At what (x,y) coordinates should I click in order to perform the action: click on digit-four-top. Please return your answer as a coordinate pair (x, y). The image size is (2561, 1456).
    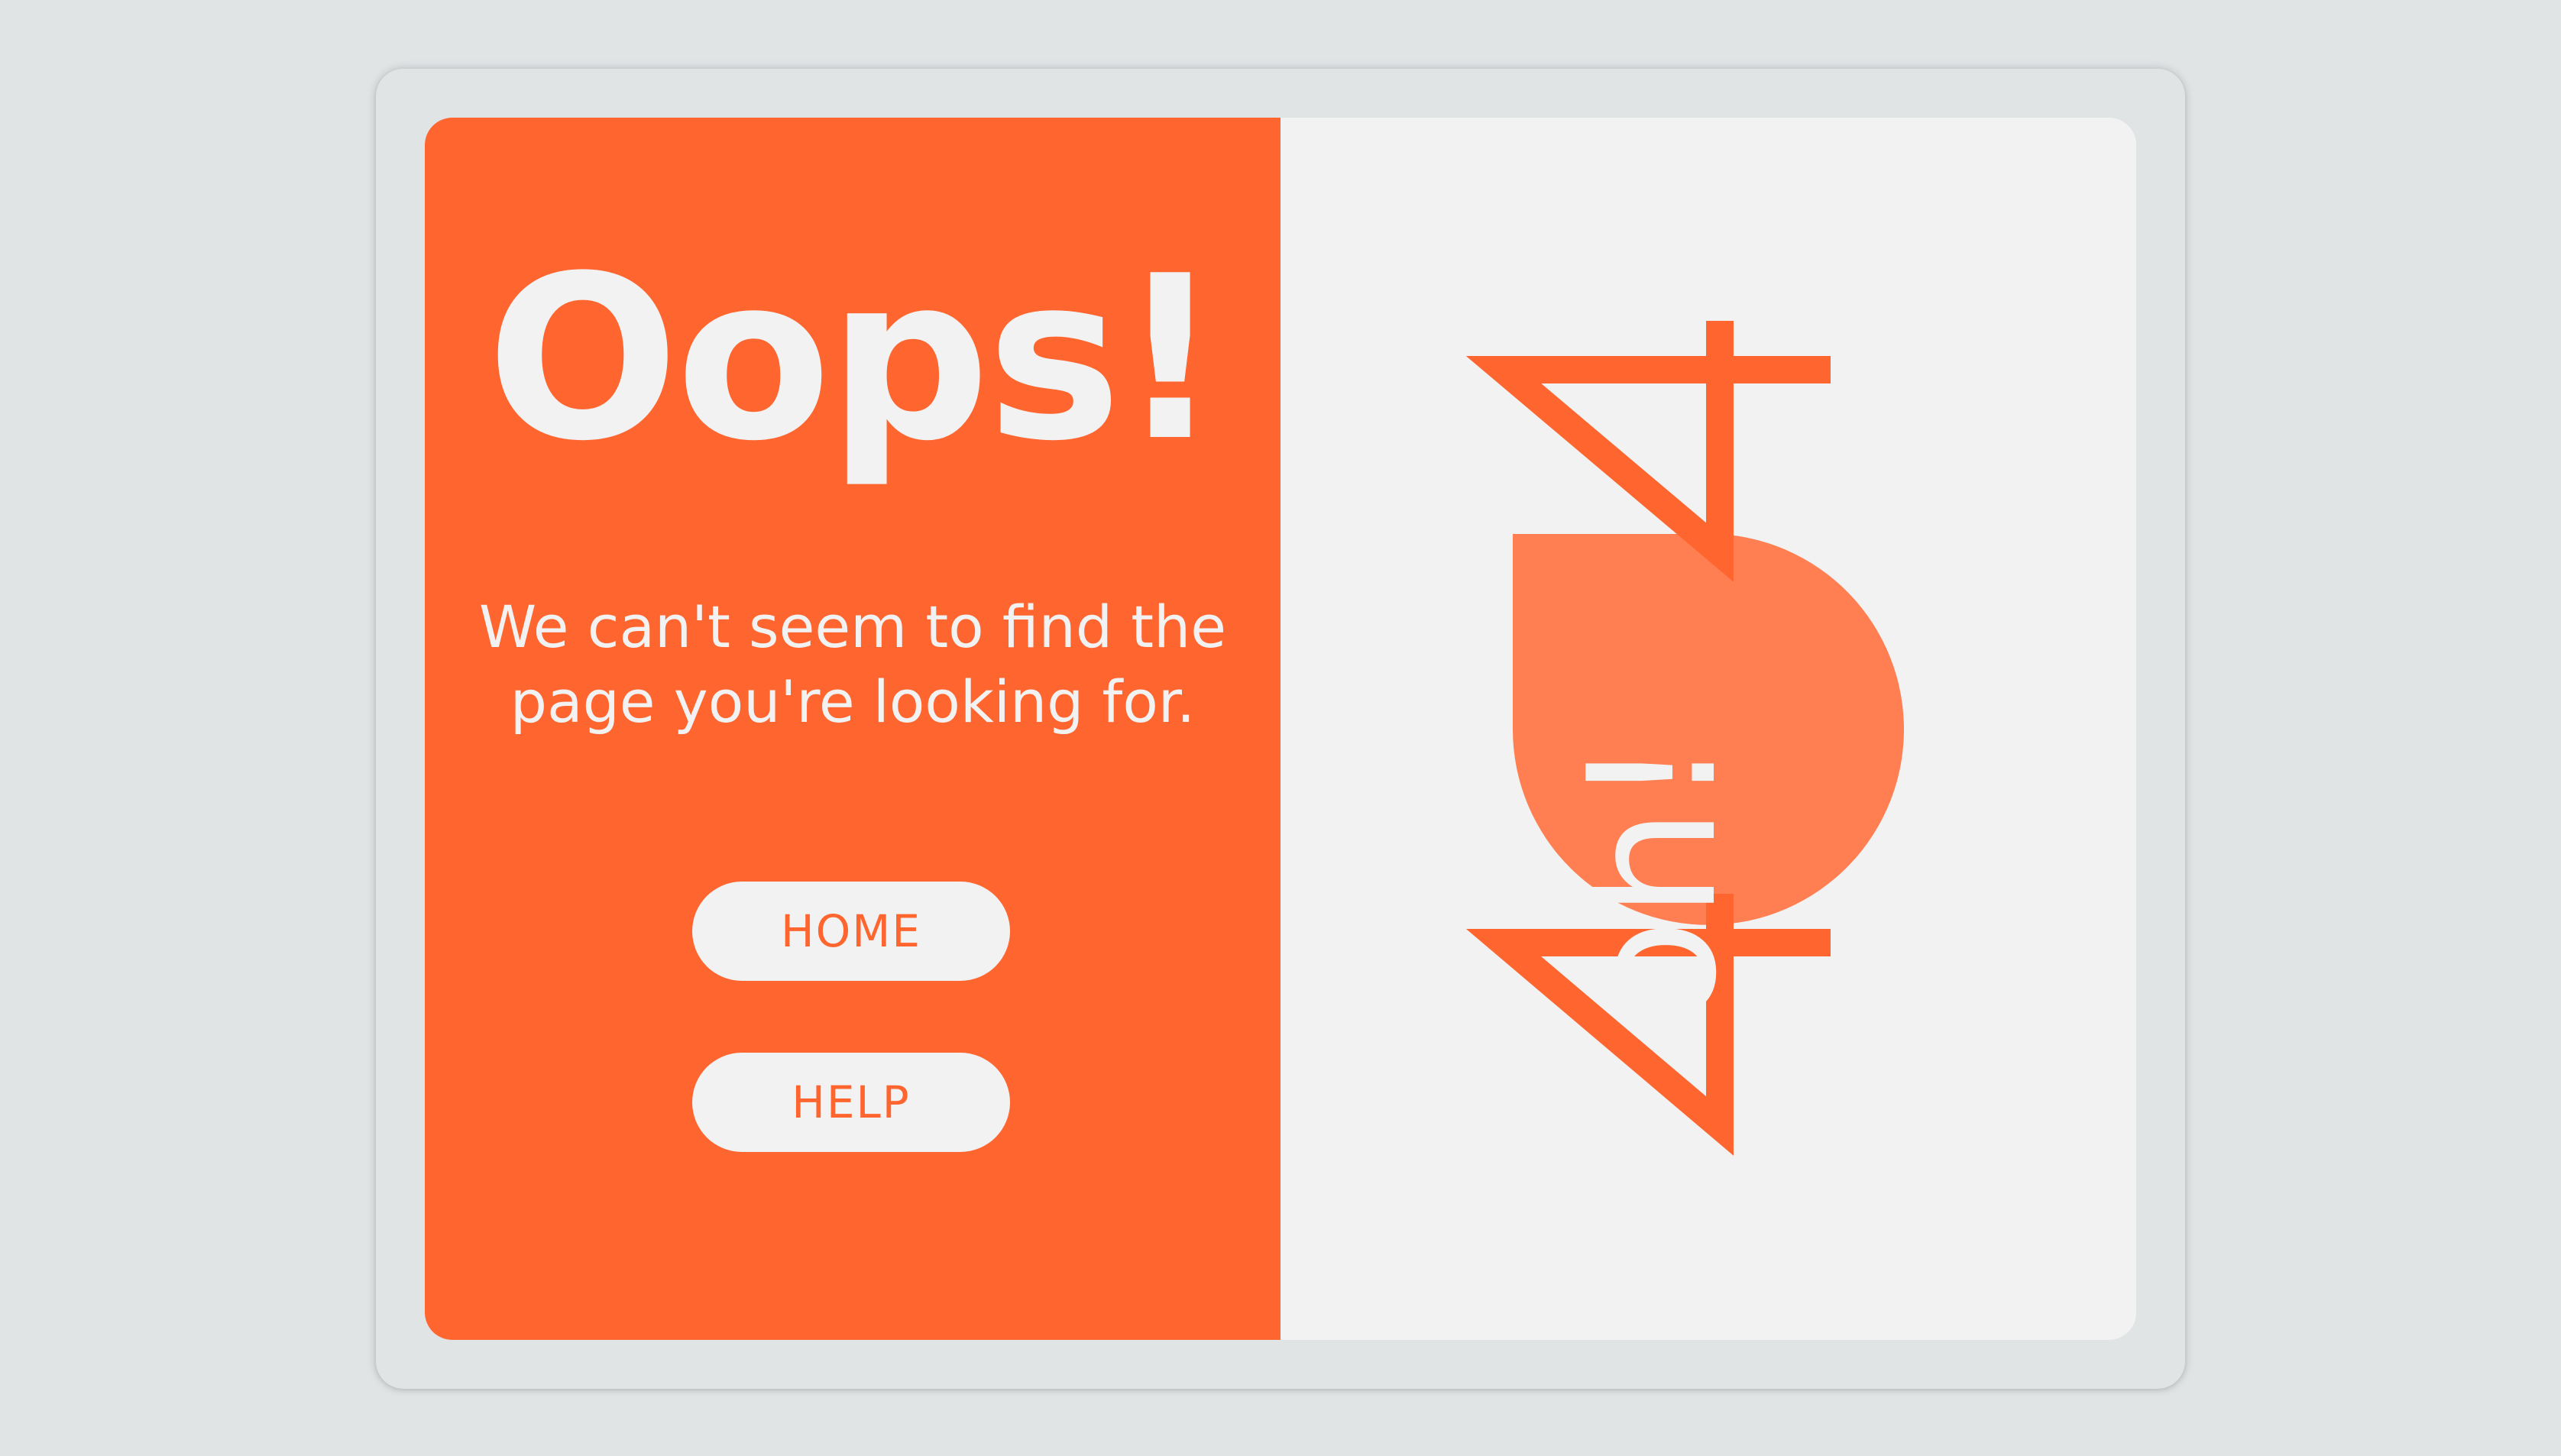
    Looking at the image, I should click on (1648, 452).